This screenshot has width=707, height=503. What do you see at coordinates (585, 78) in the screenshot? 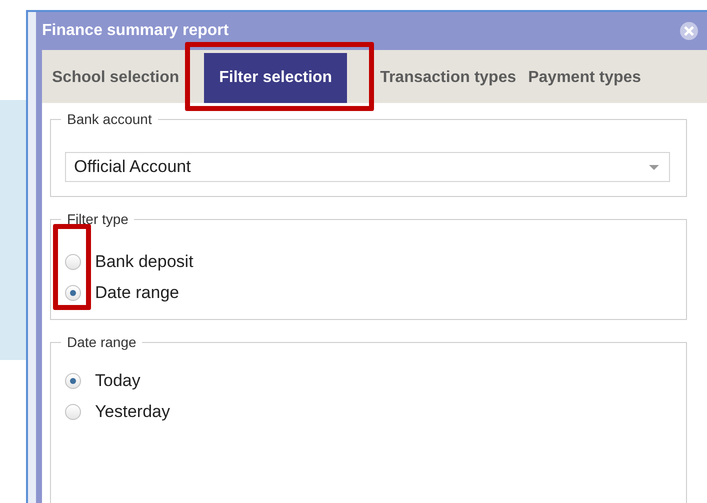
I see `tab: Payment types` at bounding box center [585, 78].